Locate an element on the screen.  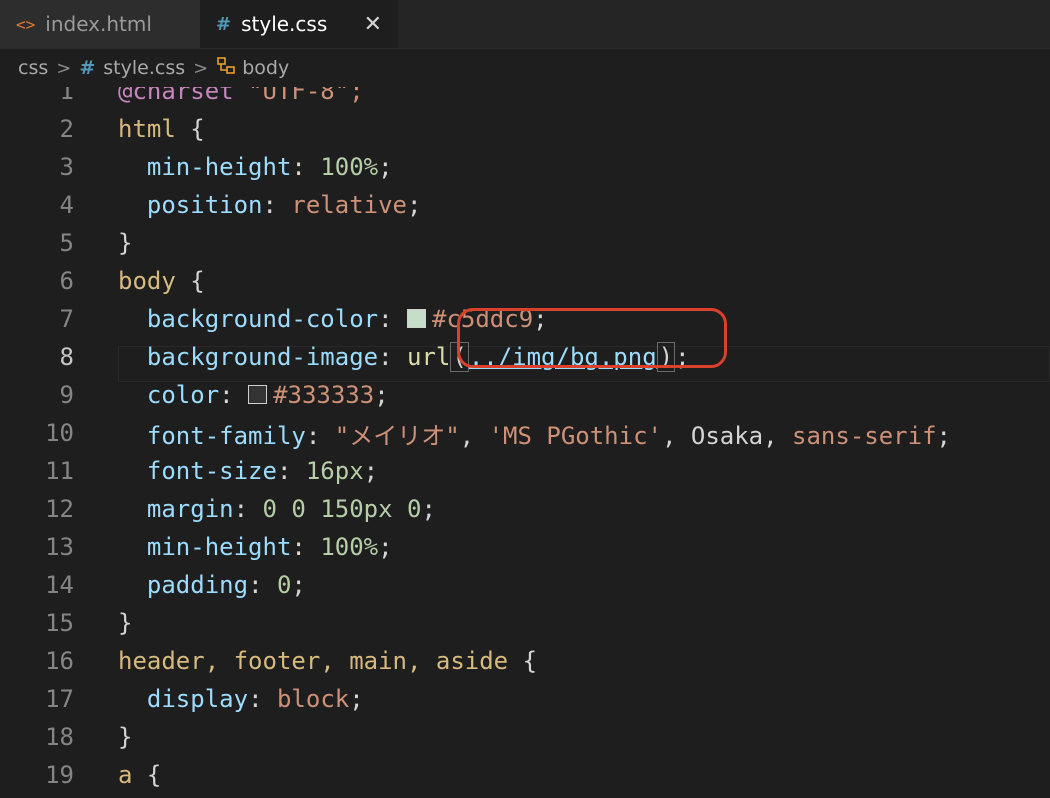
code-line: 12 margin: 0 0 150px 0; is located at coordinates (525, 509).